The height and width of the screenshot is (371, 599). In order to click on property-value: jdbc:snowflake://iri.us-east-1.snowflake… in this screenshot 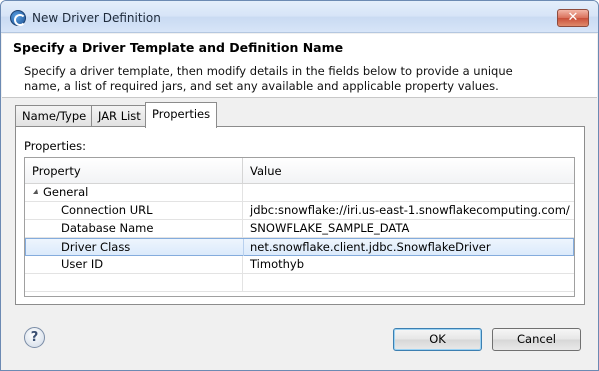, I will do `click(410, 210)`.